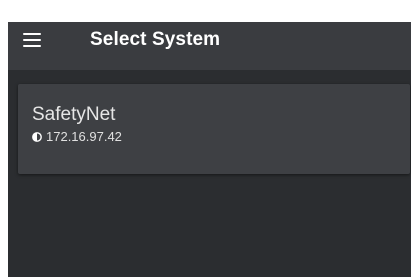 The width and height of the screenshot is (411, 277). I want to click on half-circle-icon, so click(37, 137).